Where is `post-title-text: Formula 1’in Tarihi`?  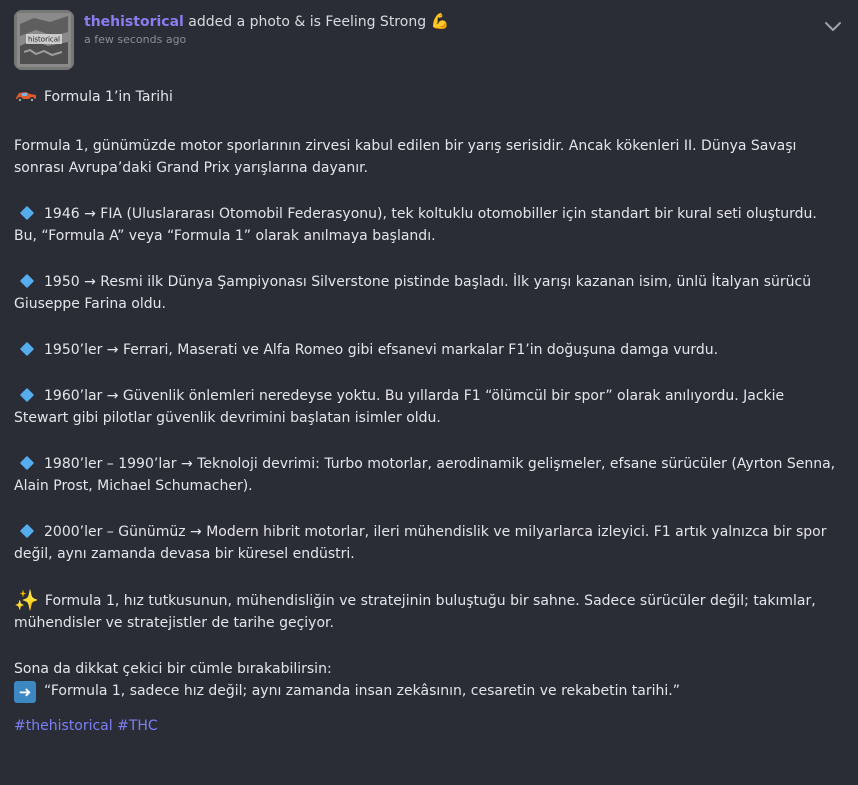 post-title-text: Formula 1’in Tarihi is located at coordinates (108, 97).